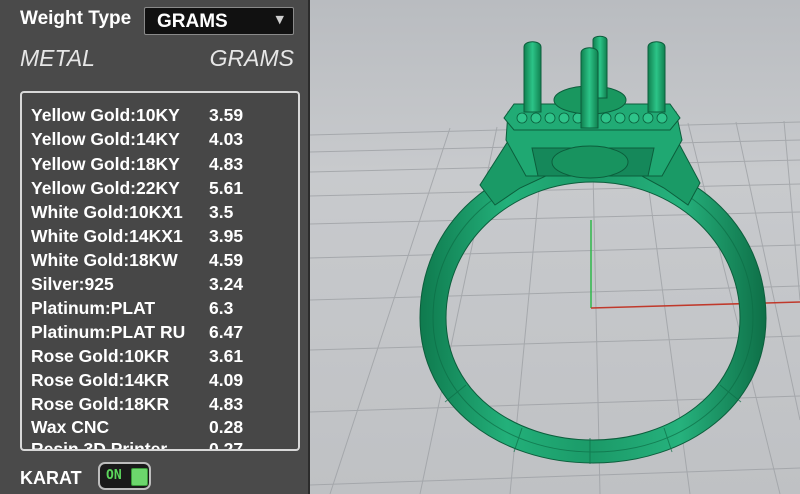 This screenshot has height=494, width=800. What do you see at coordinates (226, 236) in the screenshot?
I see `metal-grams: 3.95` at bounding box center [226, 236].